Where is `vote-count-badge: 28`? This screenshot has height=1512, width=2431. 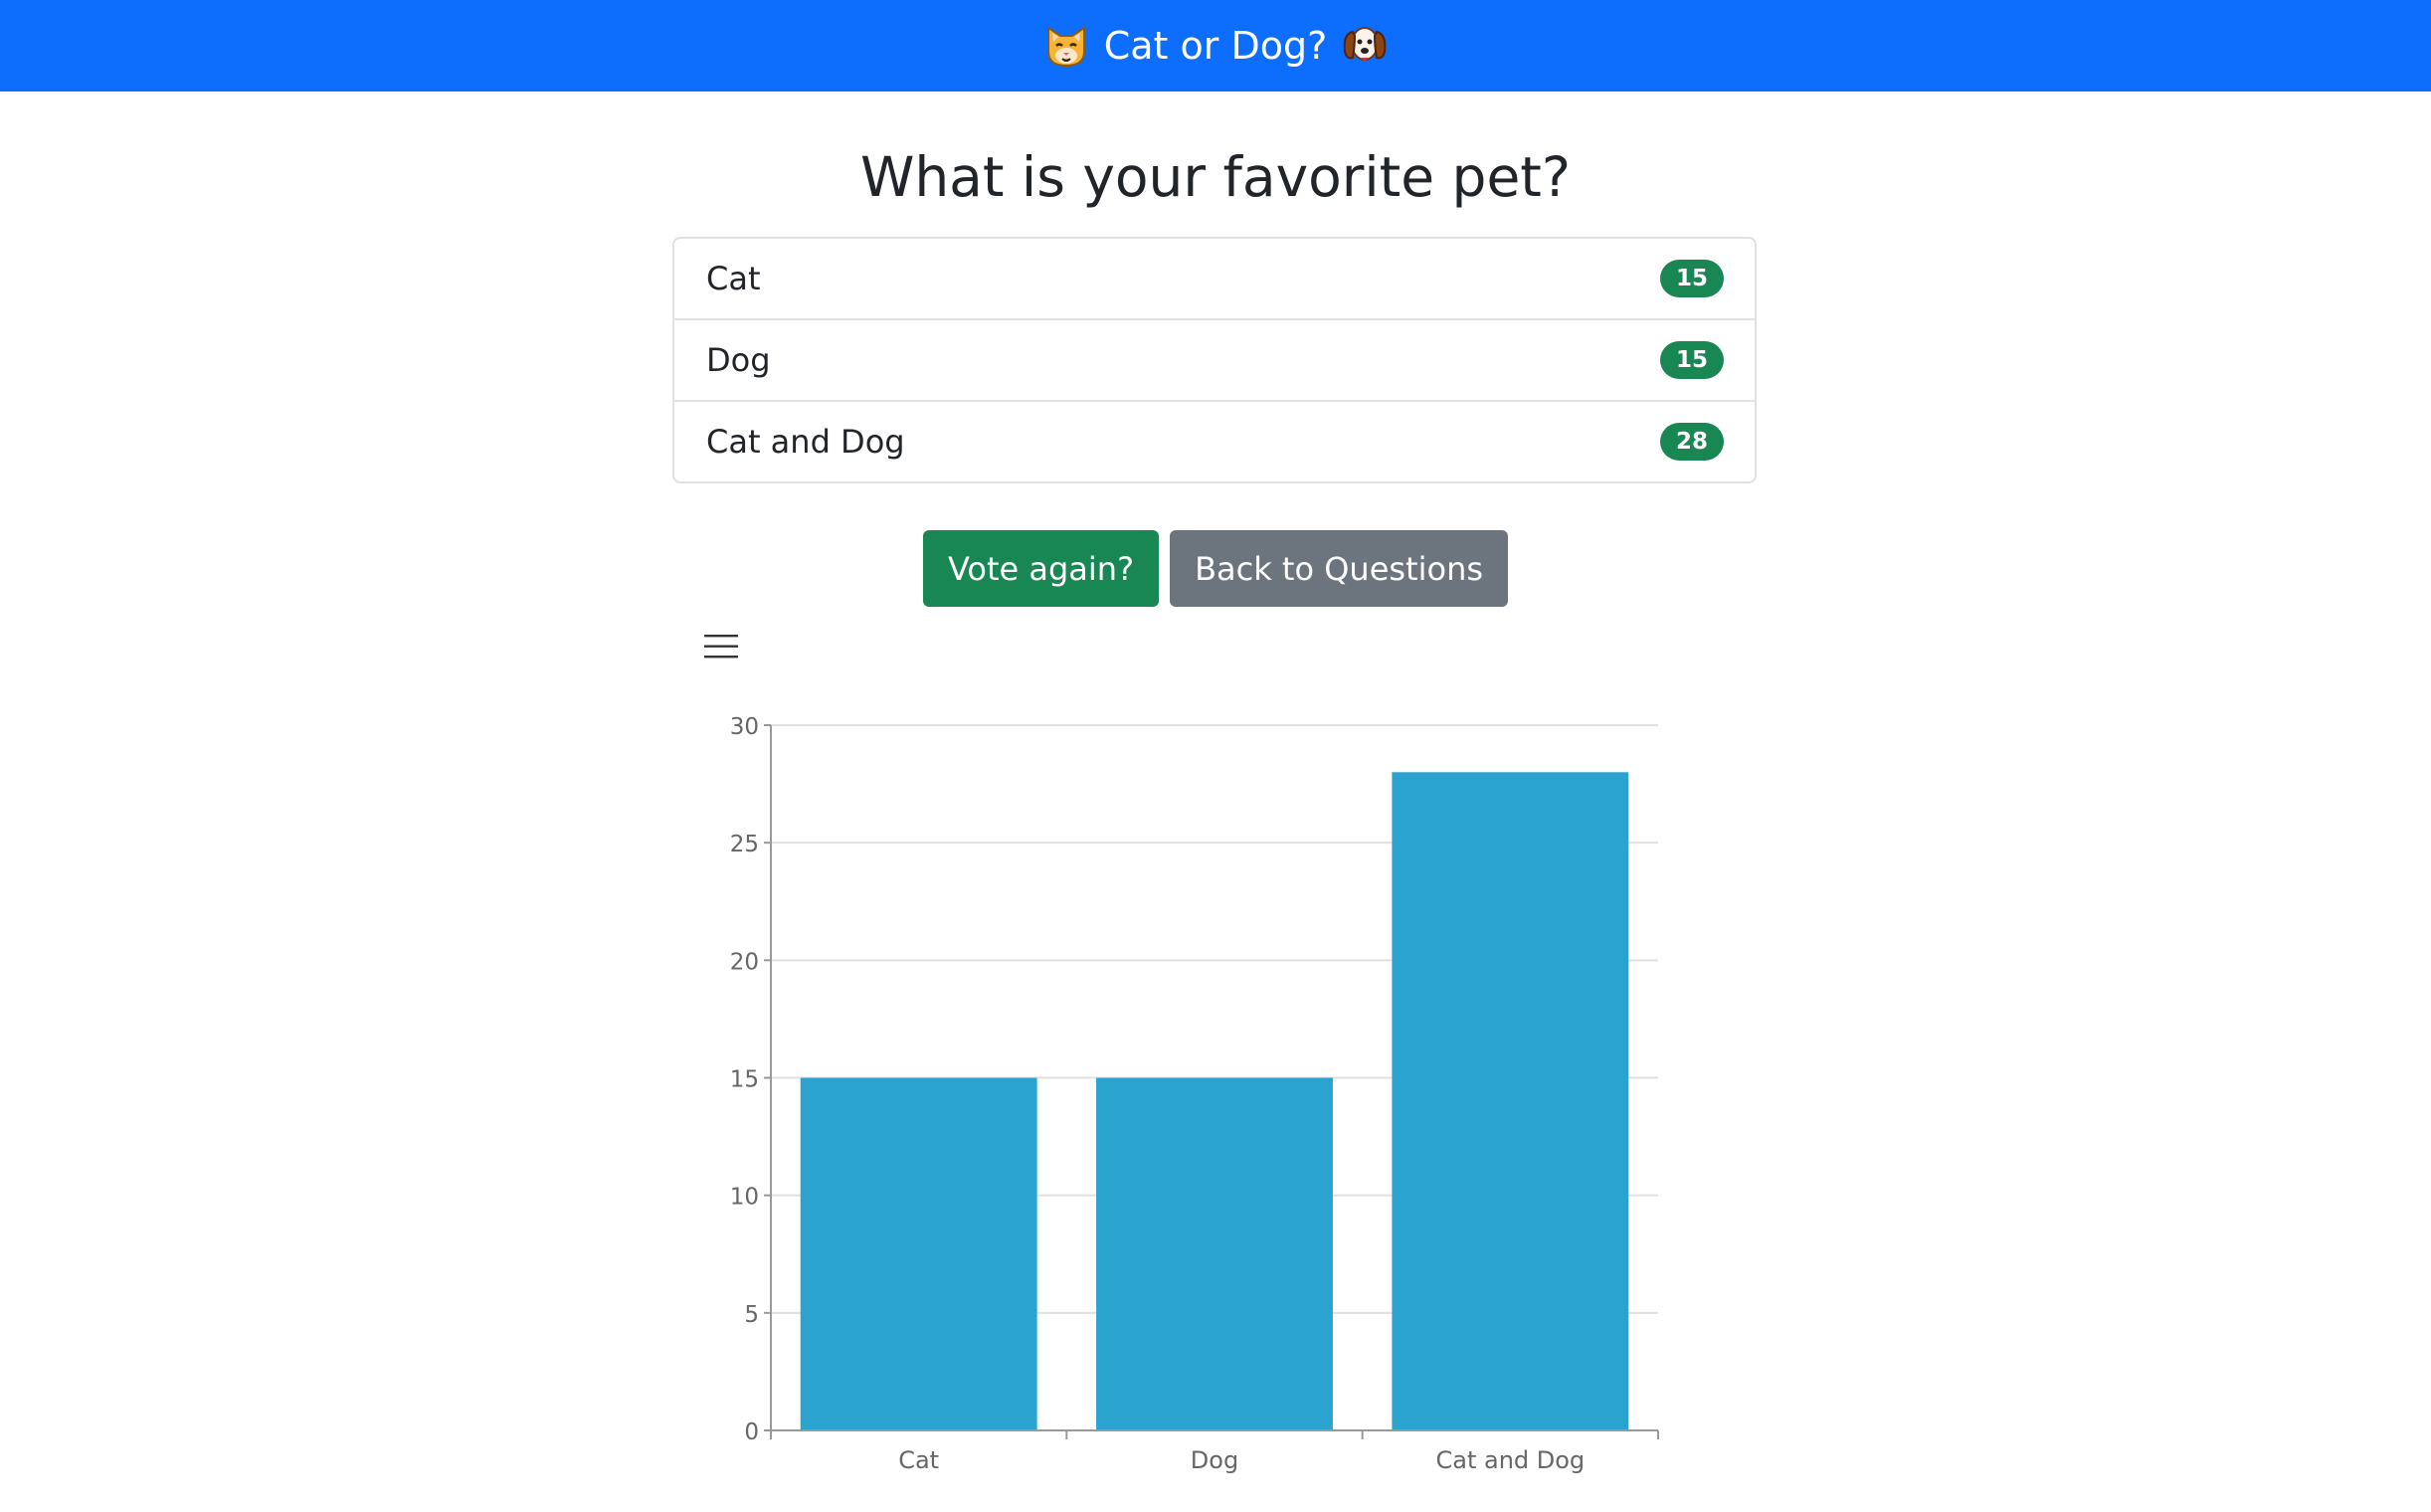 vote-count-badge: 28 is located at coordinates (1691, 442).